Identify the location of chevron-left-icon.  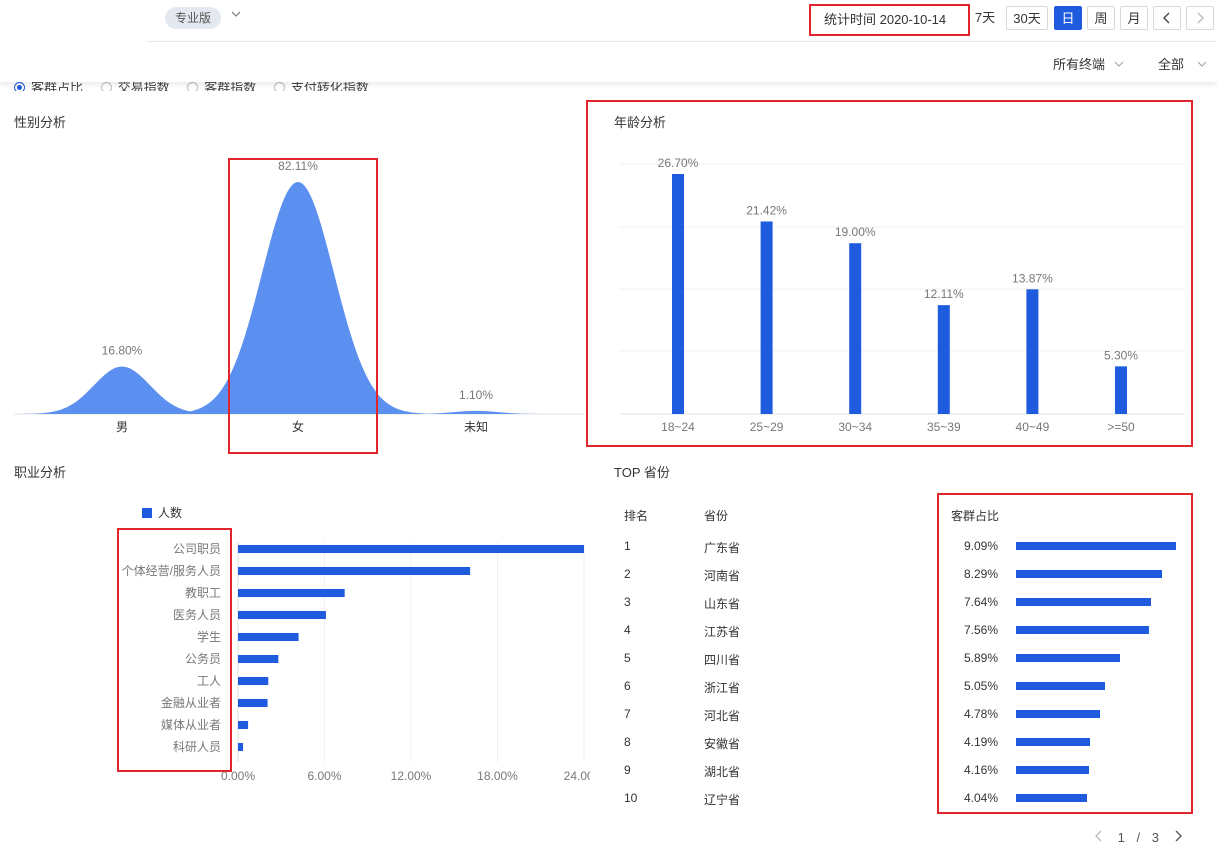
(1099, 836).